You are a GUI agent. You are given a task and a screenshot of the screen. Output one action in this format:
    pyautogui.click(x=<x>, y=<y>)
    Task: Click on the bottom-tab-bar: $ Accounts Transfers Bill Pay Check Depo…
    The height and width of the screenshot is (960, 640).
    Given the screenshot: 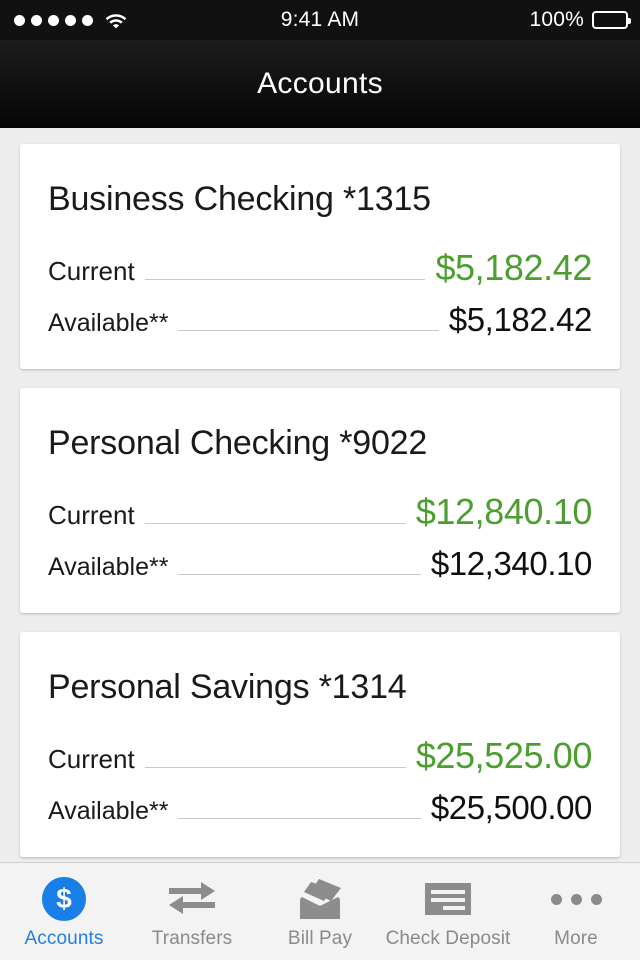 What is the action you would take?
    pyautogui.click(x=320, y=911)
    